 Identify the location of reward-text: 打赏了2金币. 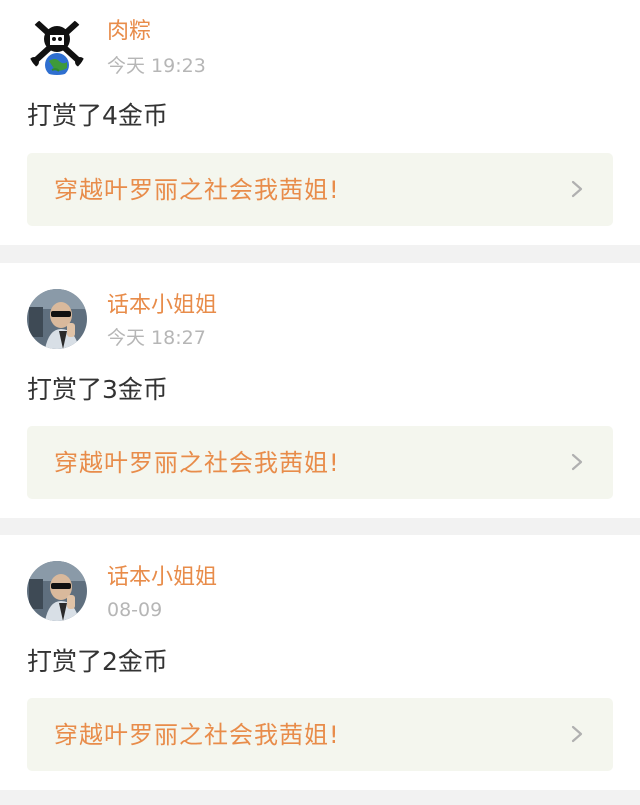
(97, 661).